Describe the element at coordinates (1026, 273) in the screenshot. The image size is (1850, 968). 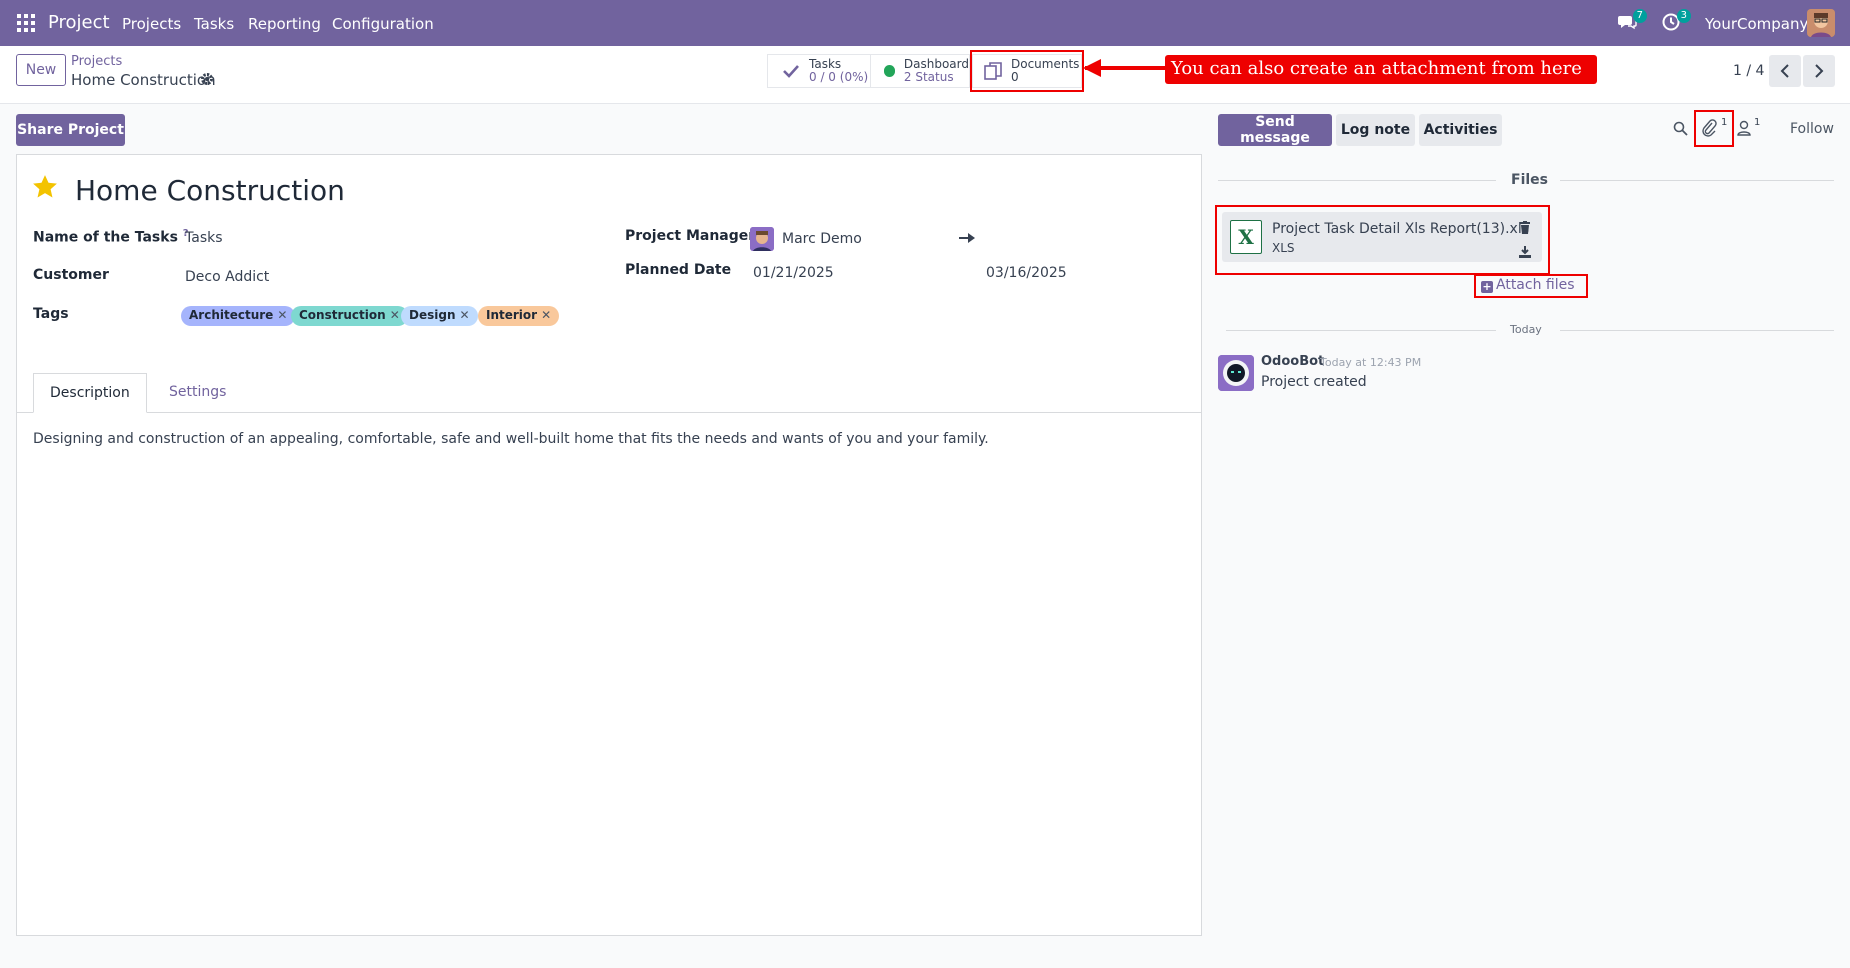
I see `planned-end-field: 03/16/2025` at that location.